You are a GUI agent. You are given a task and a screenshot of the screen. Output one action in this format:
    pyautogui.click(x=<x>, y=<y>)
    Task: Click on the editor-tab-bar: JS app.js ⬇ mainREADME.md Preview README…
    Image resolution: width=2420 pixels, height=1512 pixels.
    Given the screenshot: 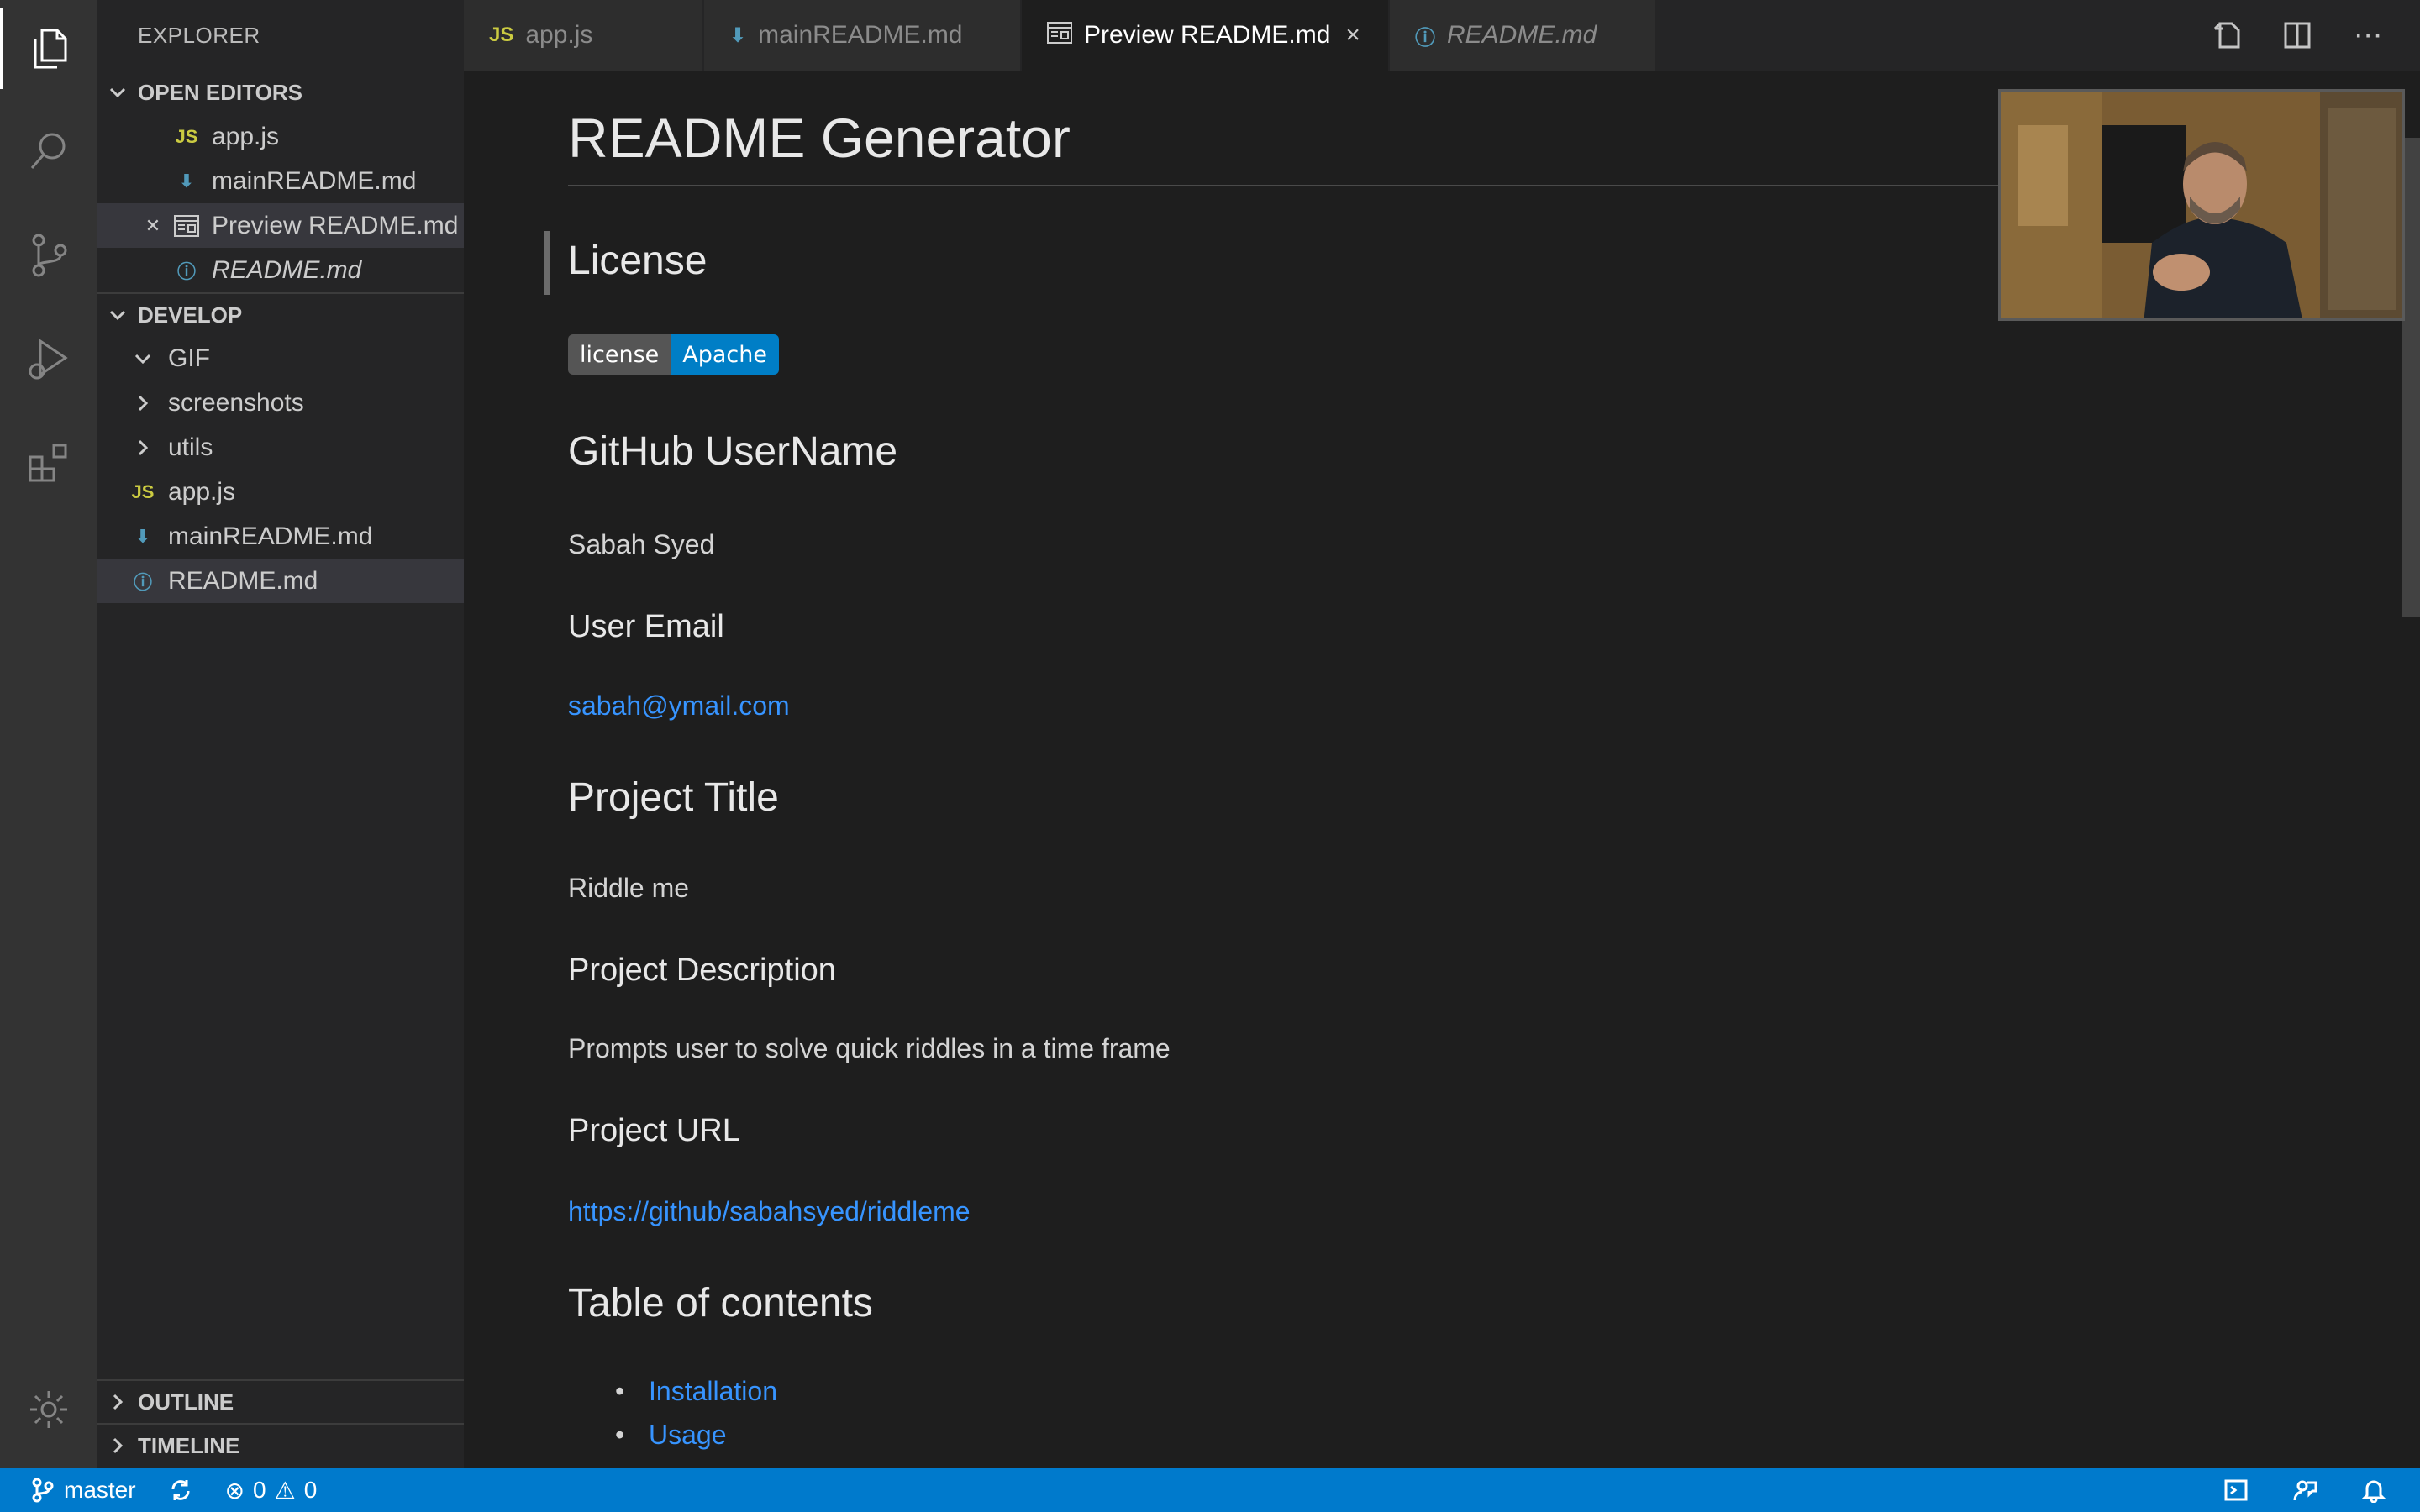 What is the action you would take?
    pyautogui.click(x=1442, y=35)
    